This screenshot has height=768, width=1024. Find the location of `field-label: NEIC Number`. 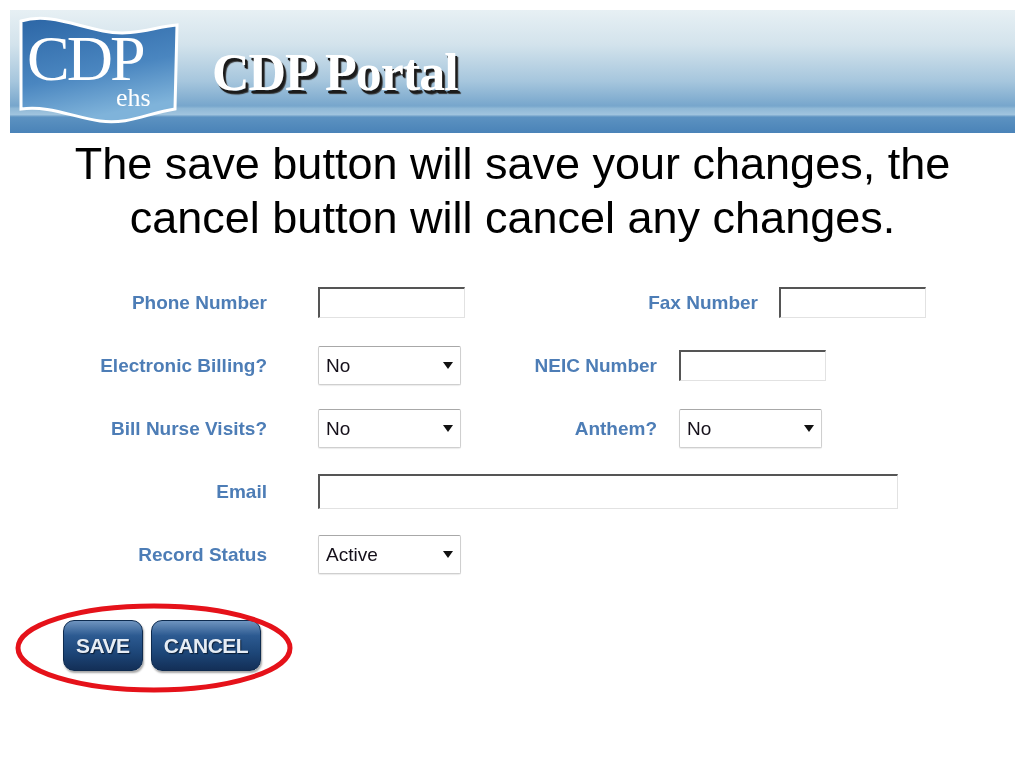

field-label: NEIC Number is located at coordinates (595, 365).